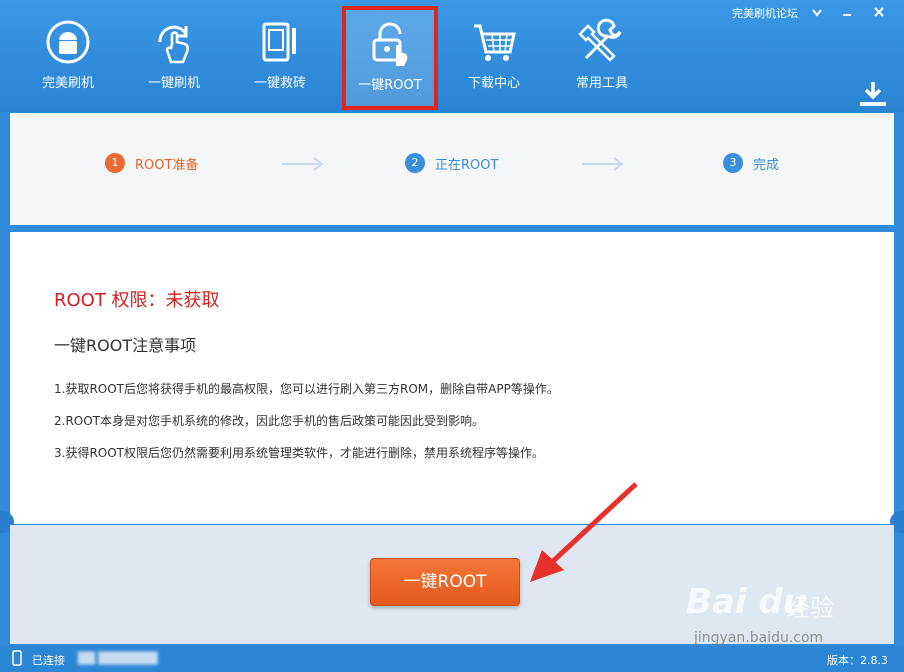 This screenshot has height=672, width=904. Describe the element at coordinates (495, 42) in the screenshot. I see `cart-icon` at that location.